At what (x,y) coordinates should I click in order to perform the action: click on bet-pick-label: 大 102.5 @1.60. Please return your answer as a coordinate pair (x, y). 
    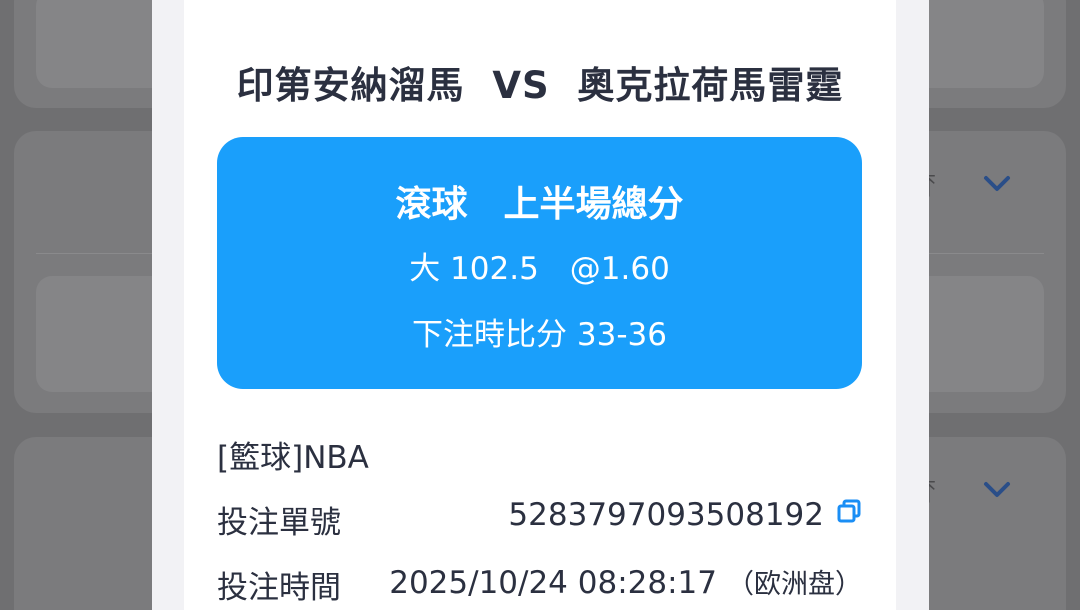
    Looking at the image, I should click on (539, 269).